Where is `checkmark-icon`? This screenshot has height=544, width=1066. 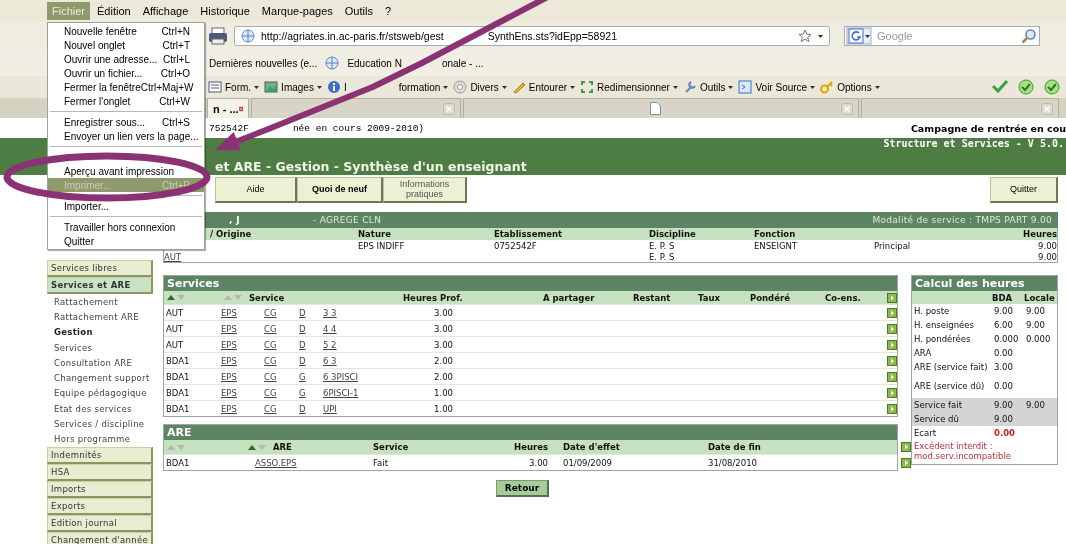
checkmark-icon is located at coordinates (1000, 86).